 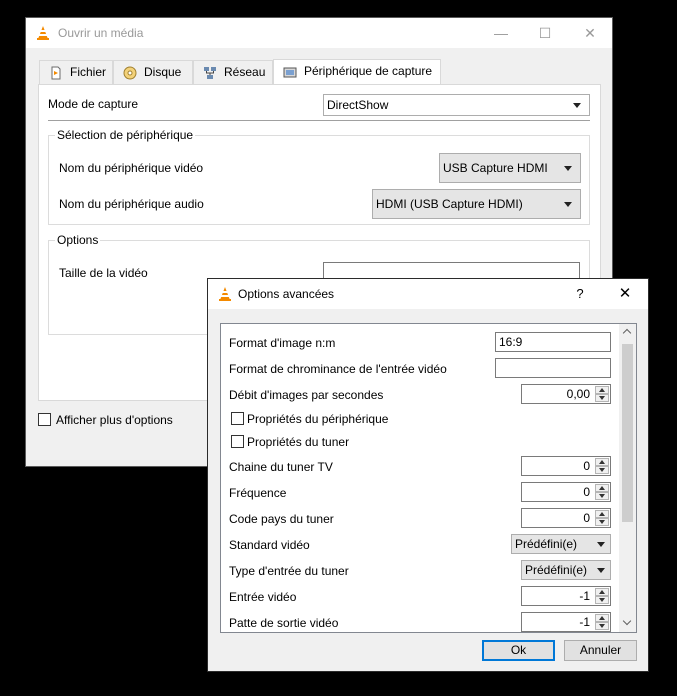 I want to click on minimize-button: —, so click(x=501, y=33).